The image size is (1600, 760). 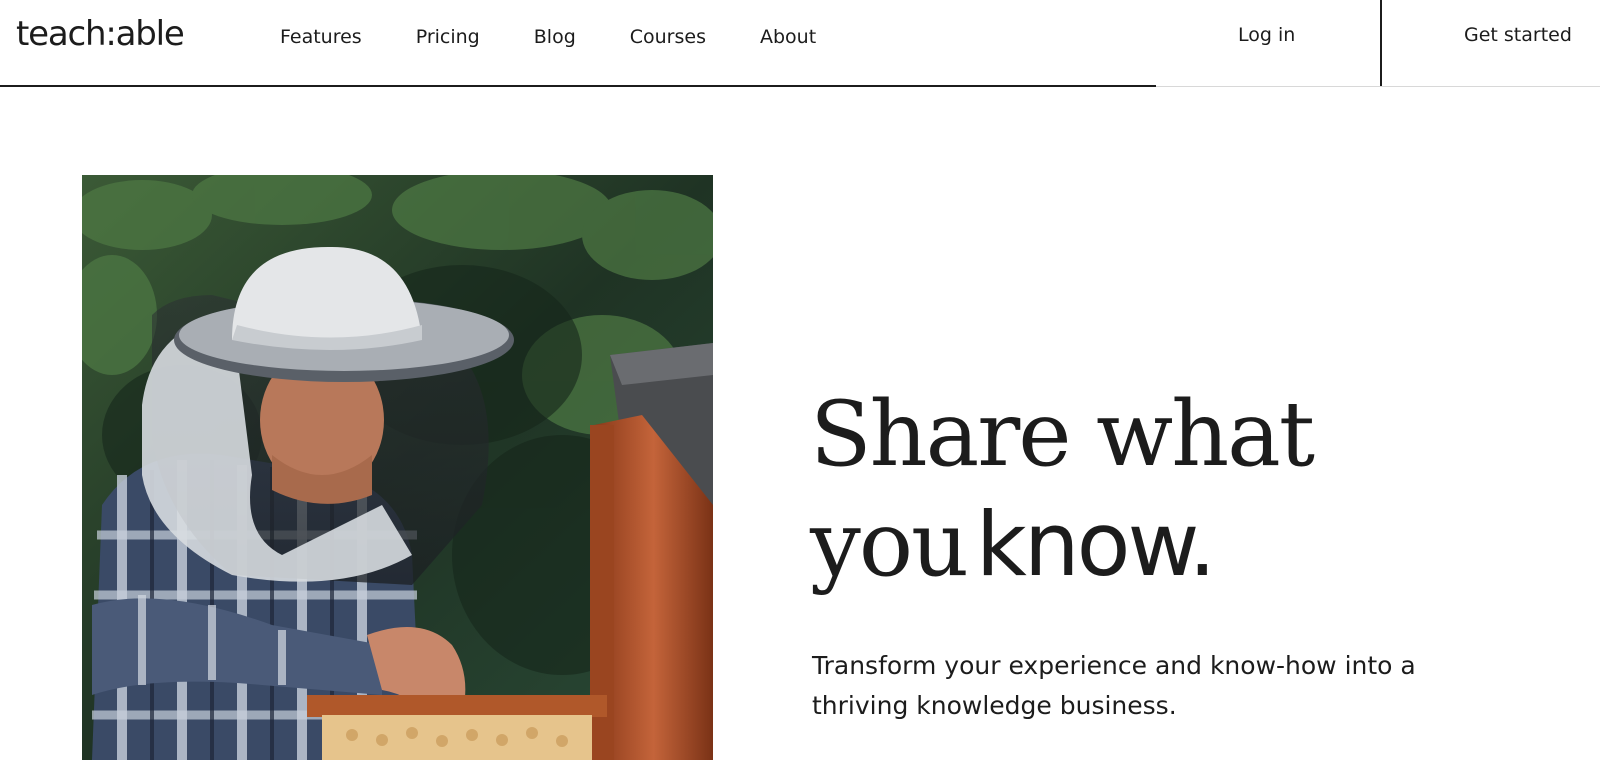 I want to click on hero-headline: Share what you know., so click(x=1190, y=499).